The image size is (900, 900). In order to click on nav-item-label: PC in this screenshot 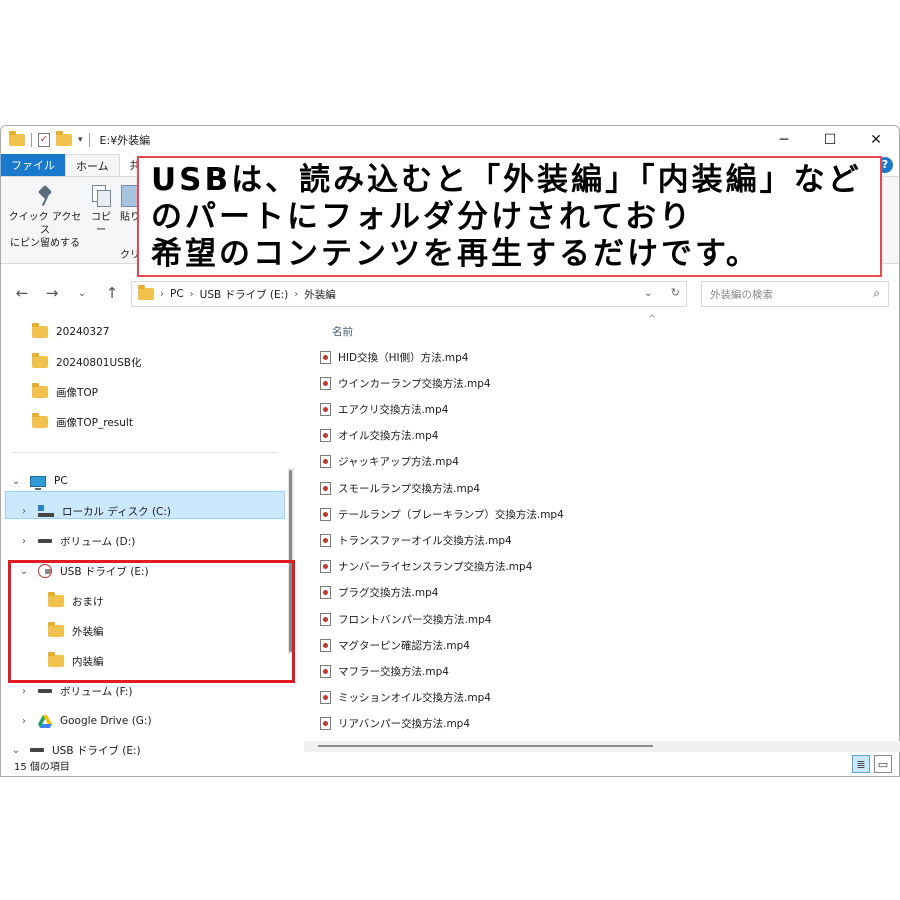, I will do `click(61, 481)`.